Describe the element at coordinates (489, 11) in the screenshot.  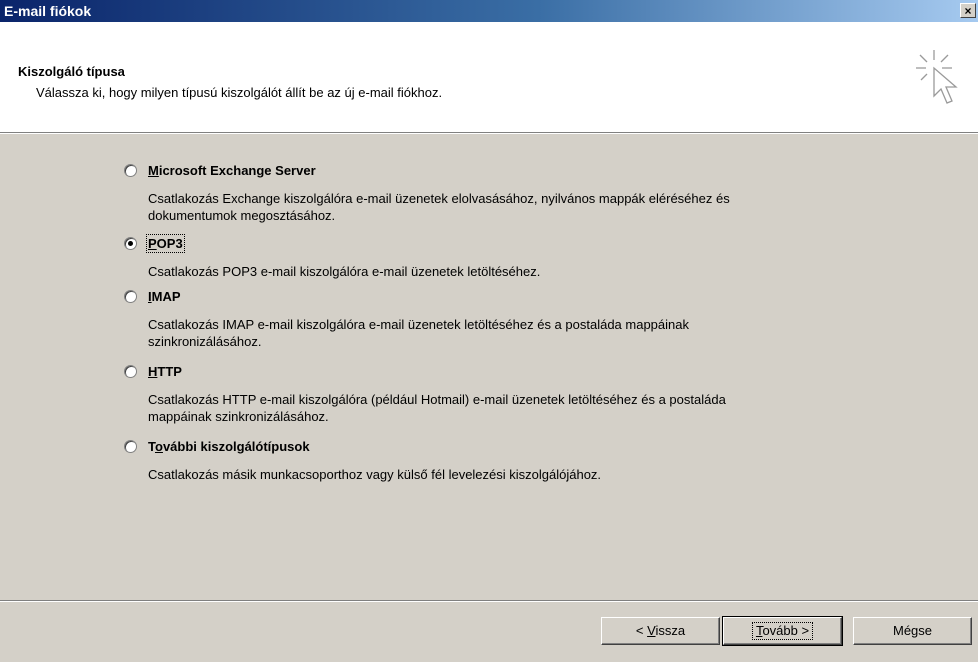
I see `title-bar: E-mail fiókok ×` at that location.